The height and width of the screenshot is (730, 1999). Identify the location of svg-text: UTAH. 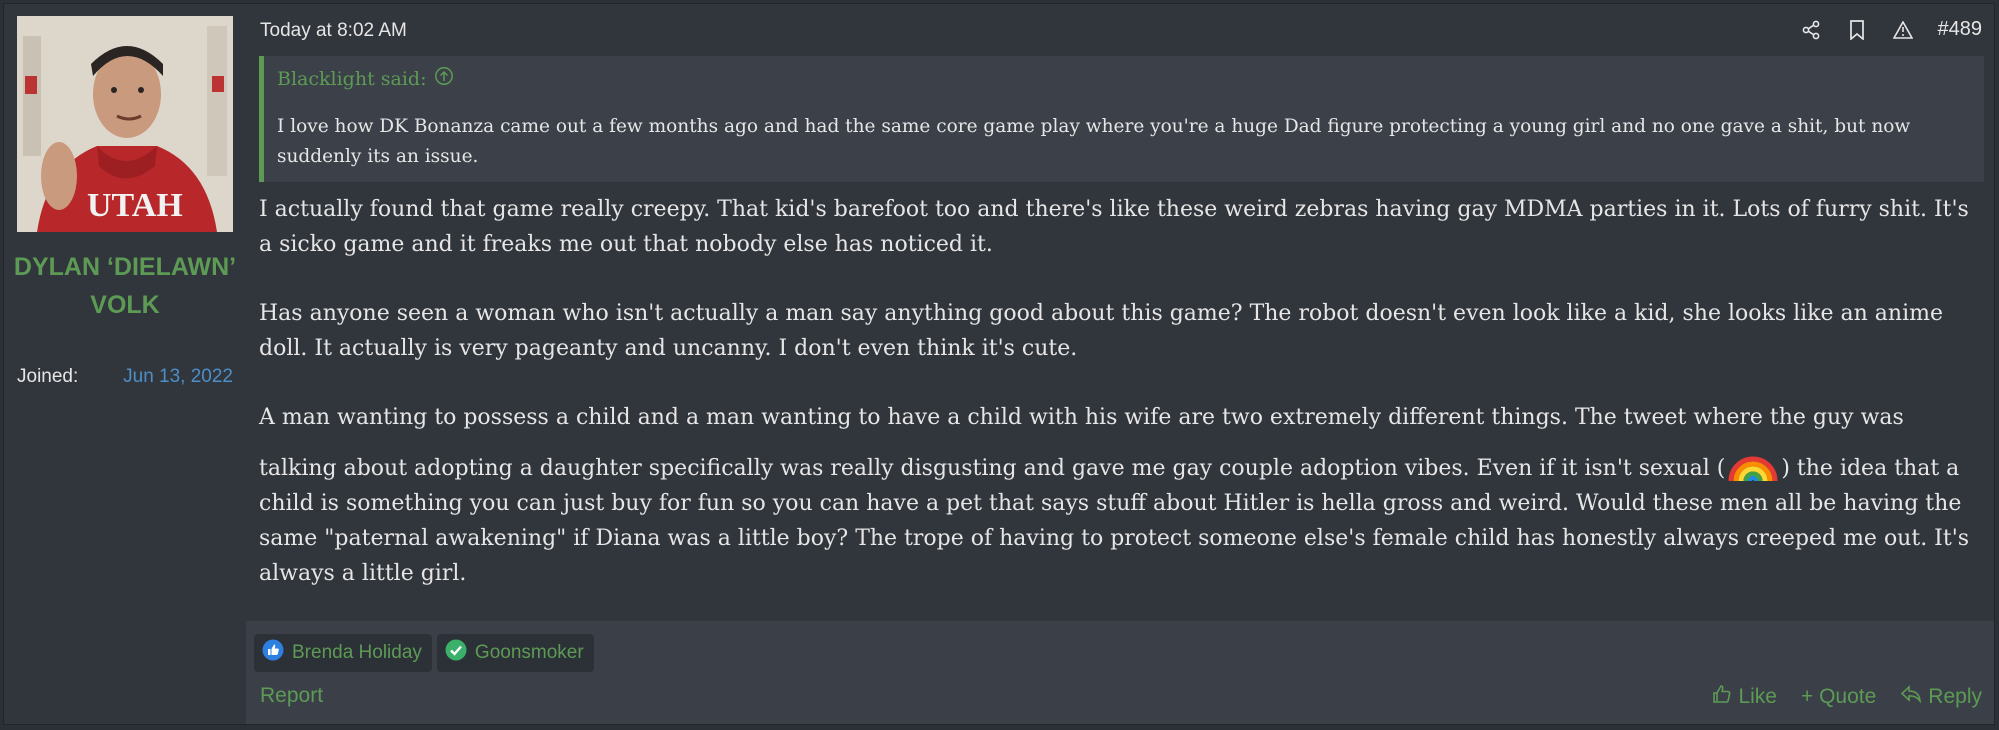
(135, 205).